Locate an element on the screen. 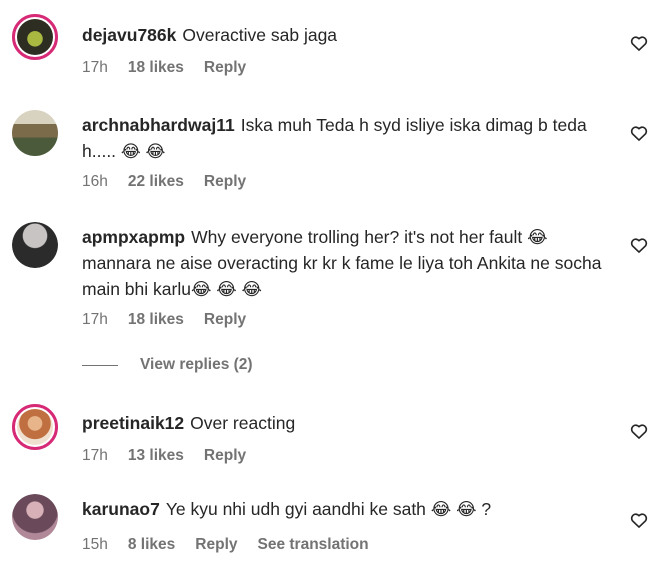 Image resolution: width=663 pixels, height=571 pixels. like-count: 13 likes is located at coordinates (156, 456).